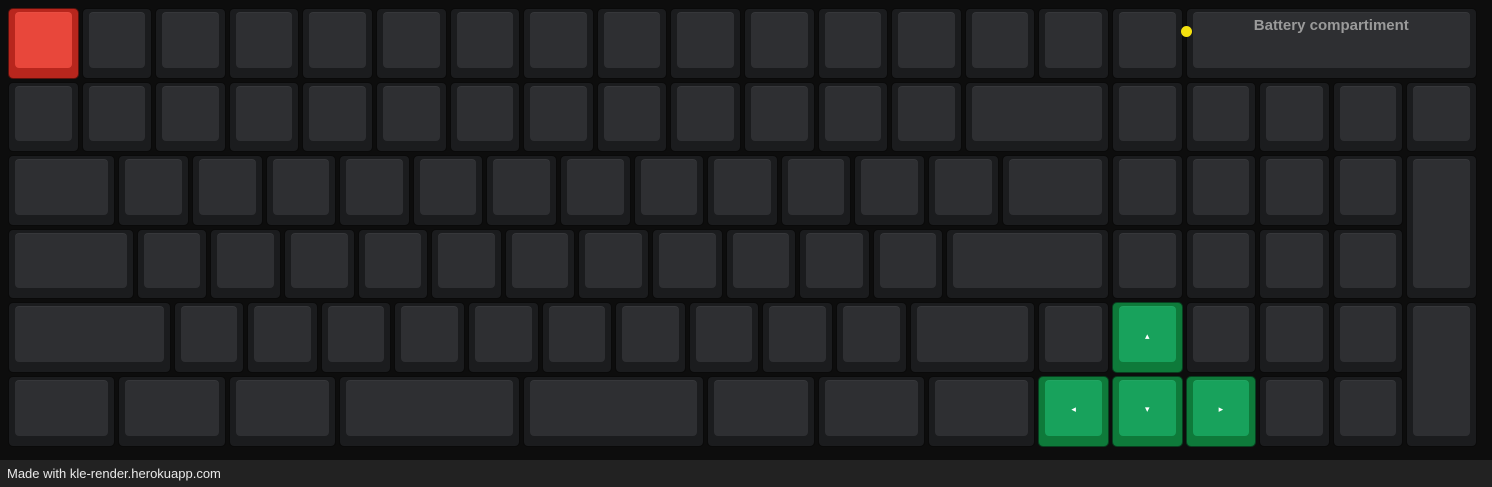 The width and height of the screenshot is (1492, 487). What do you see at coordinates (430, 411) in the screenshot?
I see `key-space-left` at bounding box center [430, 411].